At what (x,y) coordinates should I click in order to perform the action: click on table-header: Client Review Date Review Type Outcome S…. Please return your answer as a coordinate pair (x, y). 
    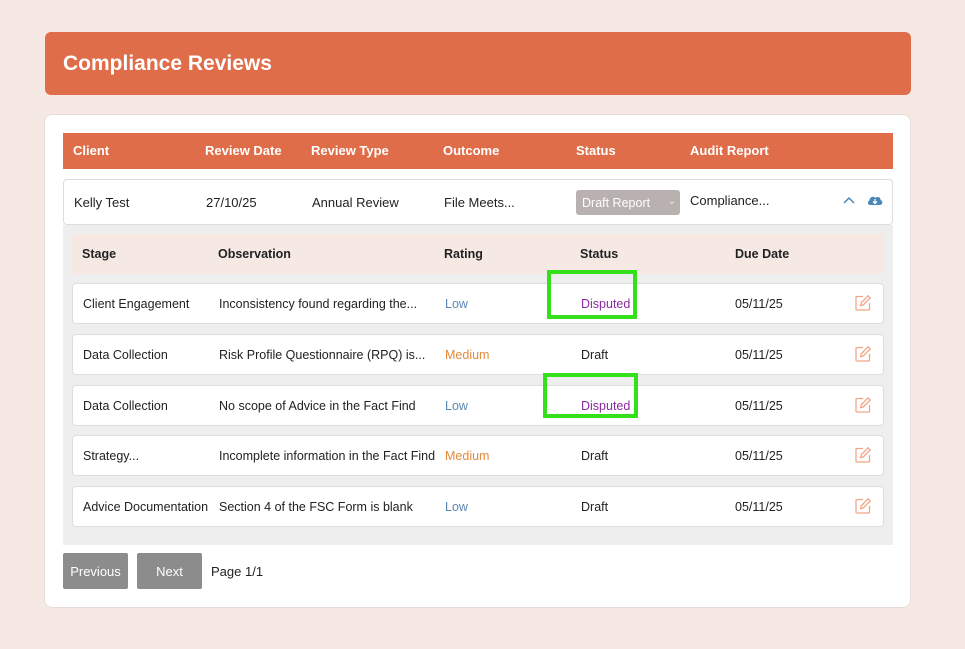
    Looking at the image, I should click on (478, 151).